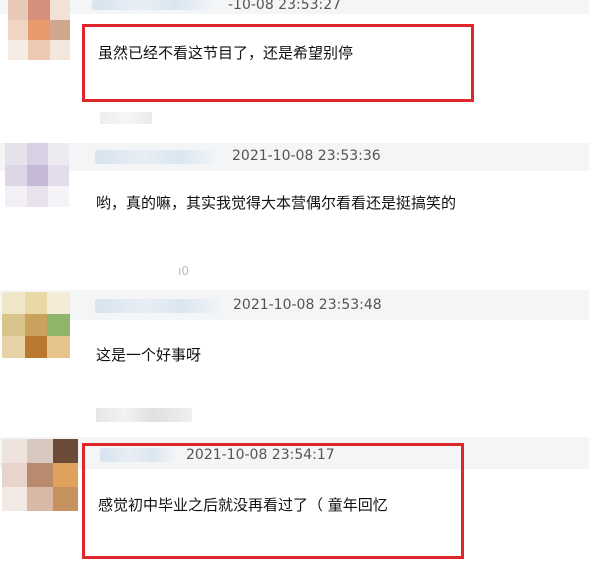 The height and width of the screenshot is (566, 589). What do you see at coordinates (307, 305) in the screenshot?
I see `comment-timestamp: 2021-10-08 23:53:48` at bounding box center [307, 305].